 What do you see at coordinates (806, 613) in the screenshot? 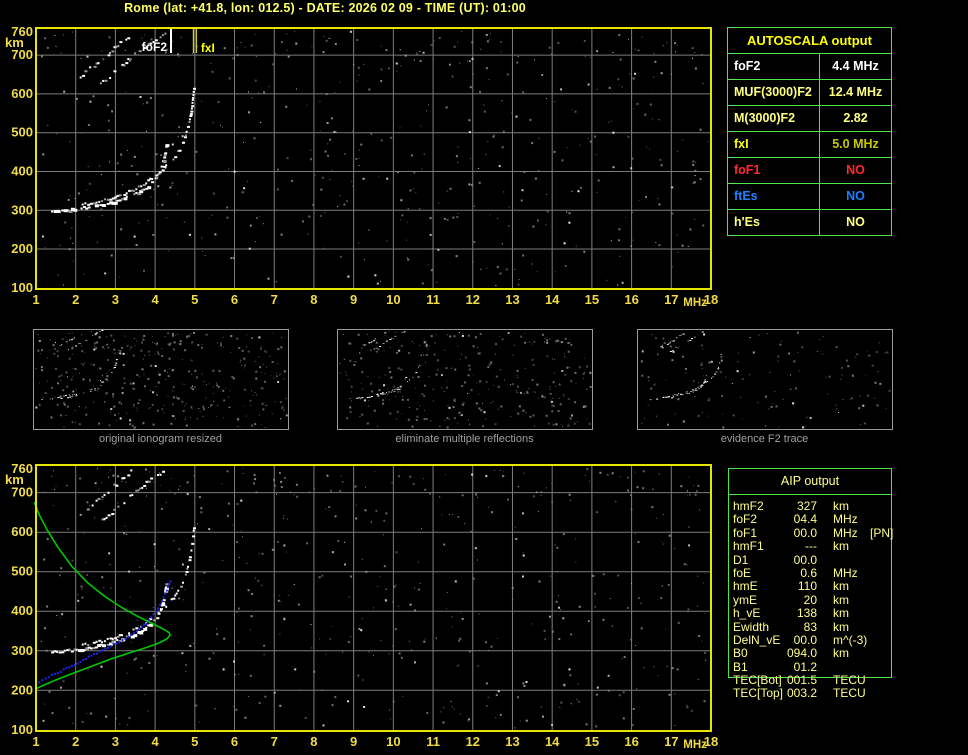
I see `aip-val: 138` at bounding box center [806, 613].